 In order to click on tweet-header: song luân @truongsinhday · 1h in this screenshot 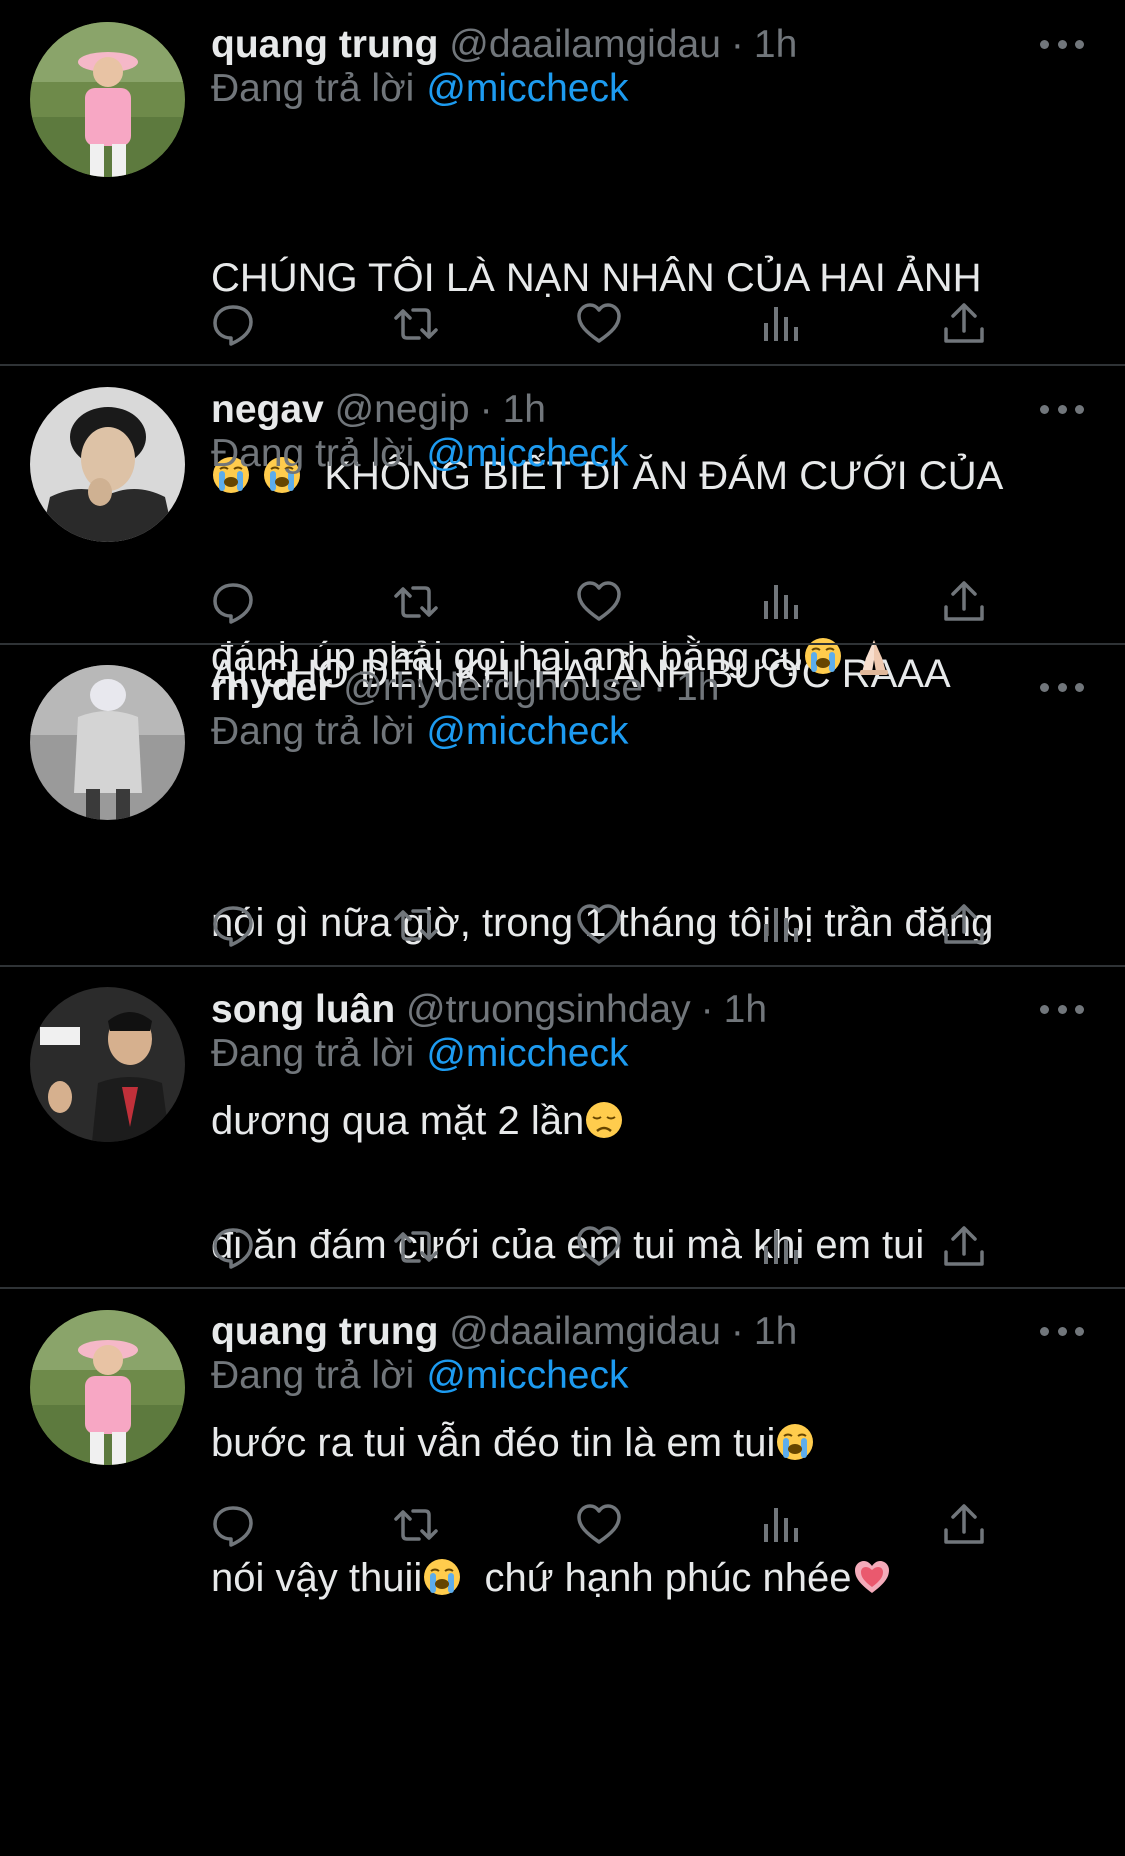, I will do `click(489, 1010)`.